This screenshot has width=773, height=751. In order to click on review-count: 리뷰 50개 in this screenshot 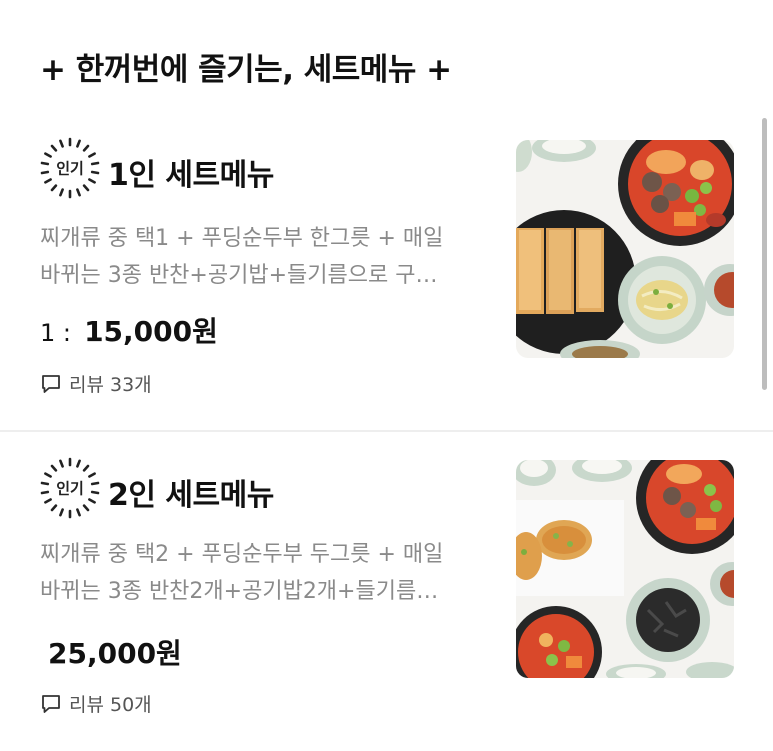, I will do `click(110, 705)`.